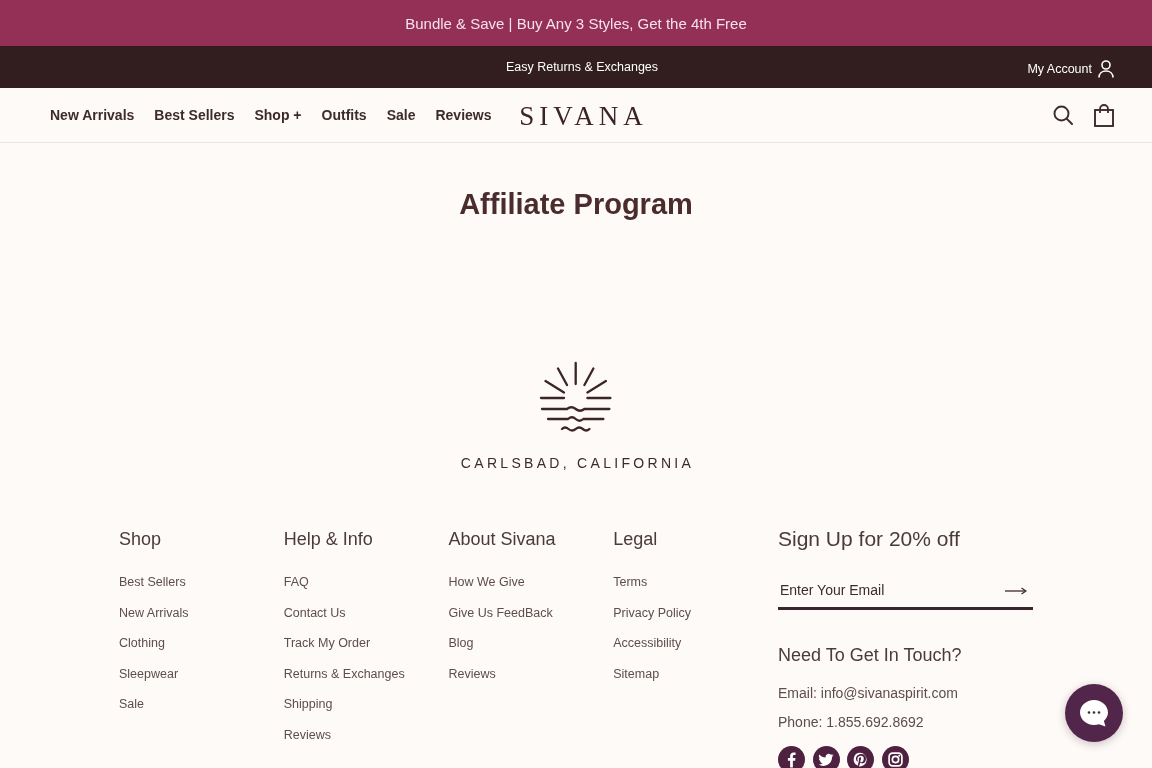 This screenshot has width=1152, height=768. What do you see at coordinates (576, 23) in the screenshot?
I see `promo-text: Bundle & Save | Buy Any 3 Styles, Get the 4th Free` at bounding box center [576, 23].